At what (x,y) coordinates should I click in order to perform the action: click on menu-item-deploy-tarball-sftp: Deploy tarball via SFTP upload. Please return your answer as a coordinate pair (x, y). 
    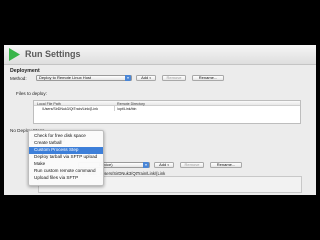
    Looking at the image, I should click on (66, 157).